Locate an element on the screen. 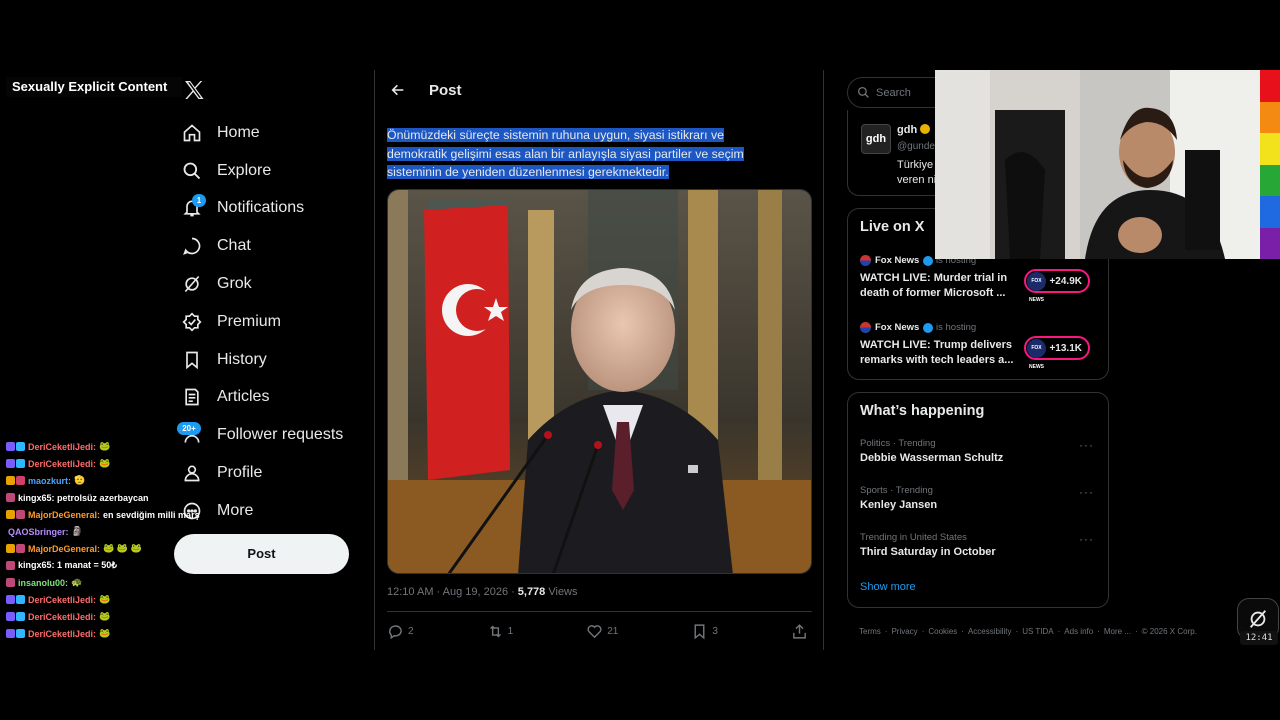  footer-link: Accessibility is located at coordinates (990, 631).